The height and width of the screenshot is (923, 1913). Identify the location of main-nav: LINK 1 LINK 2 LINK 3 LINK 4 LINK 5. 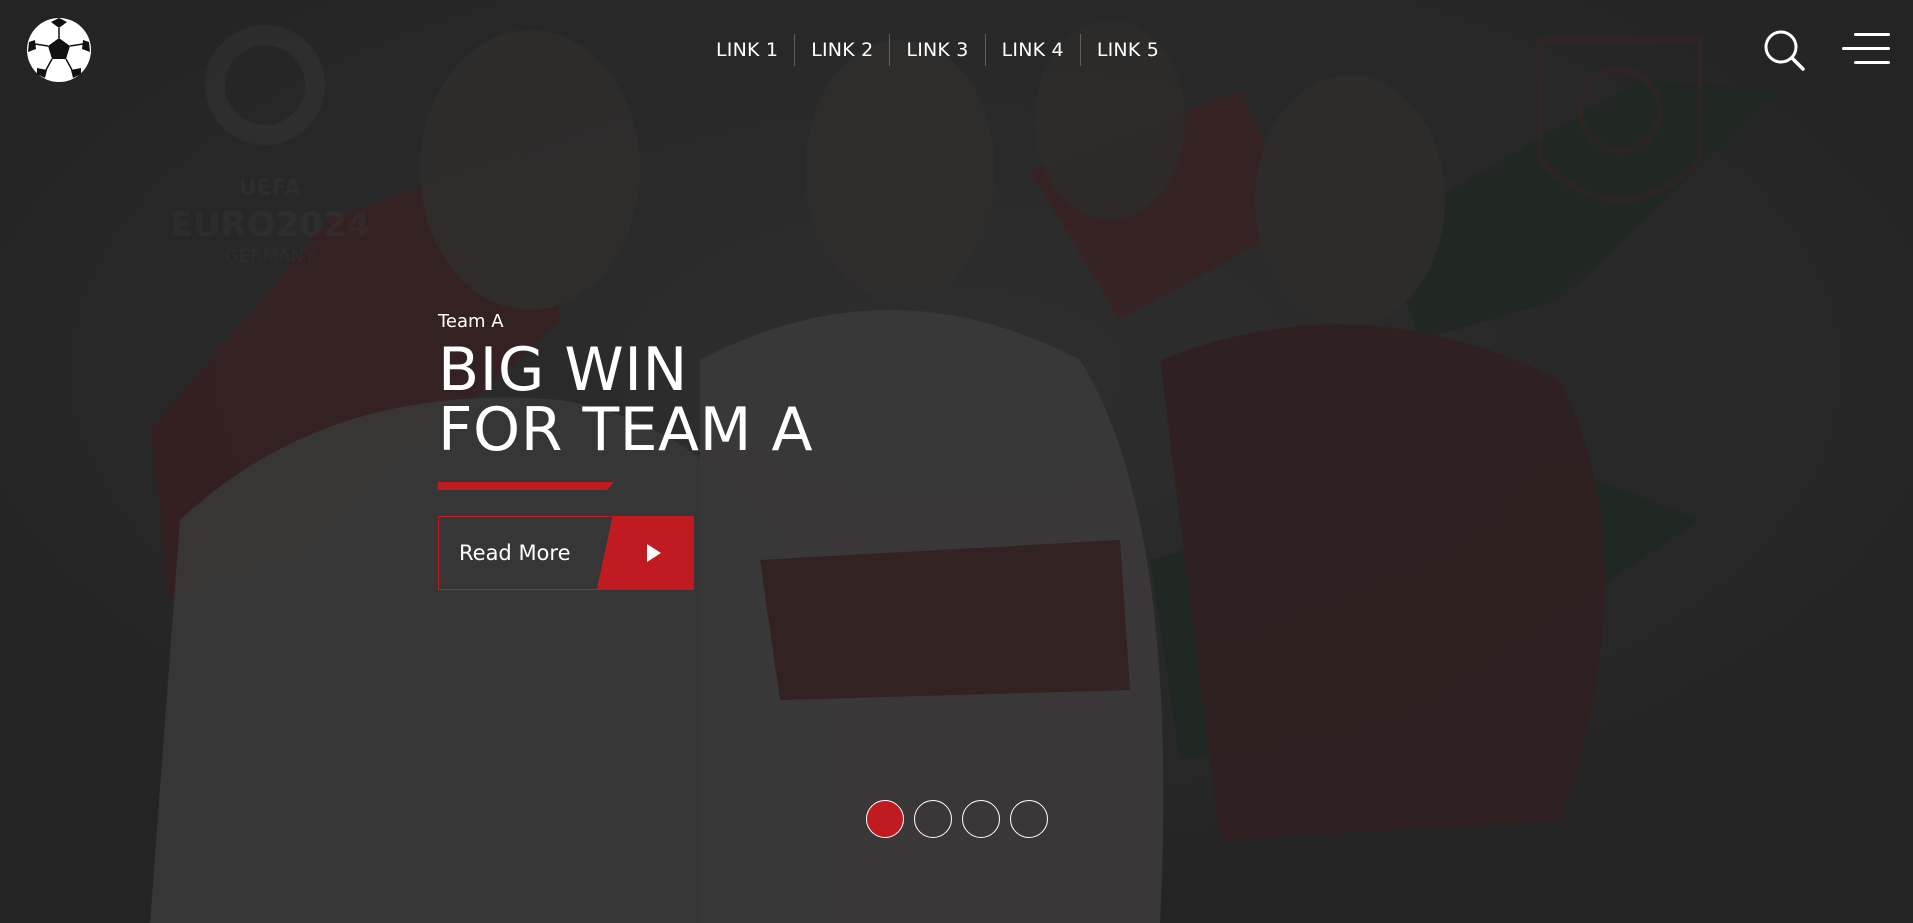
(937, 50).